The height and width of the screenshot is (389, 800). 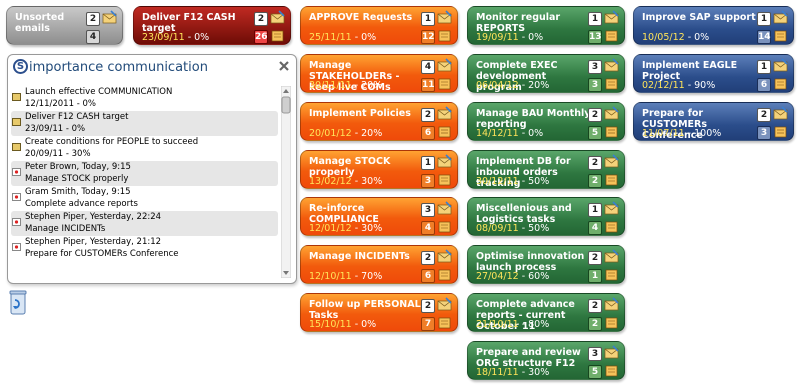 What do you see at coordinates (78, 167) in the screenshot?
I see `item-line1: Peter Brown, Today, 9:15` at bounding box center [78, 167].